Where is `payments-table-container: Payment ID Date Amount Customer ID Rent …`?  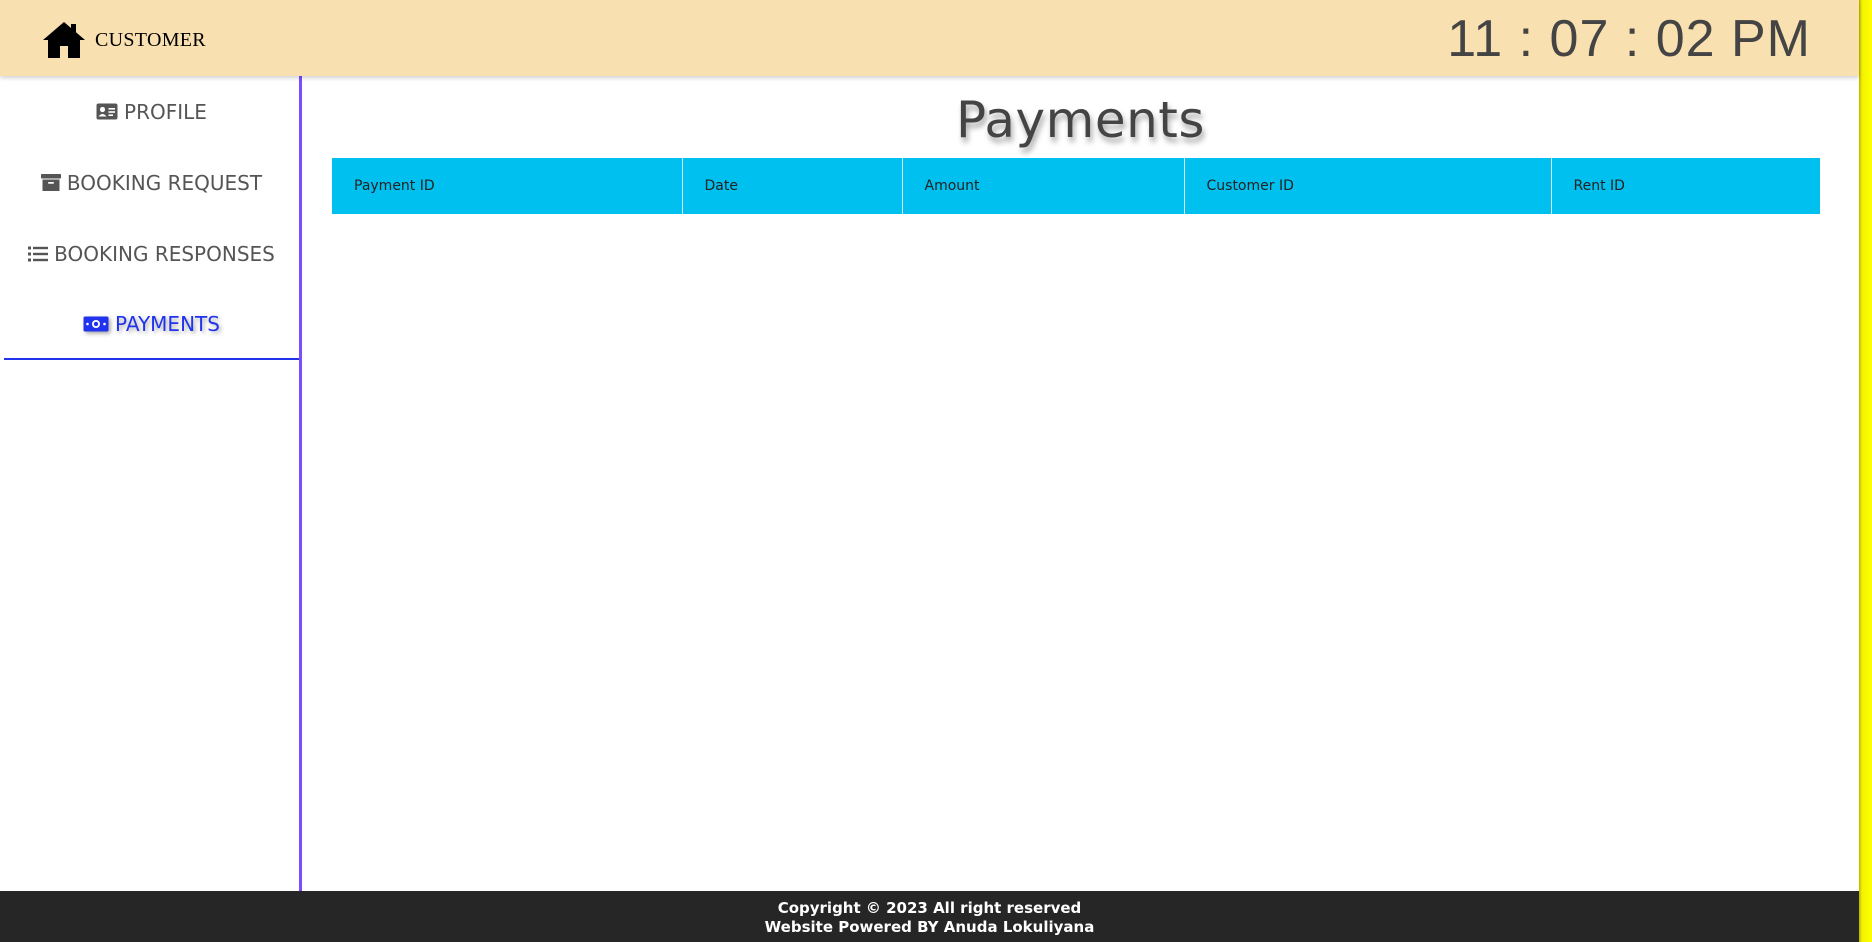 payments-table-container: Payment ID Date Amount Customer ID Rent … is located at coordinates (1076, 186).